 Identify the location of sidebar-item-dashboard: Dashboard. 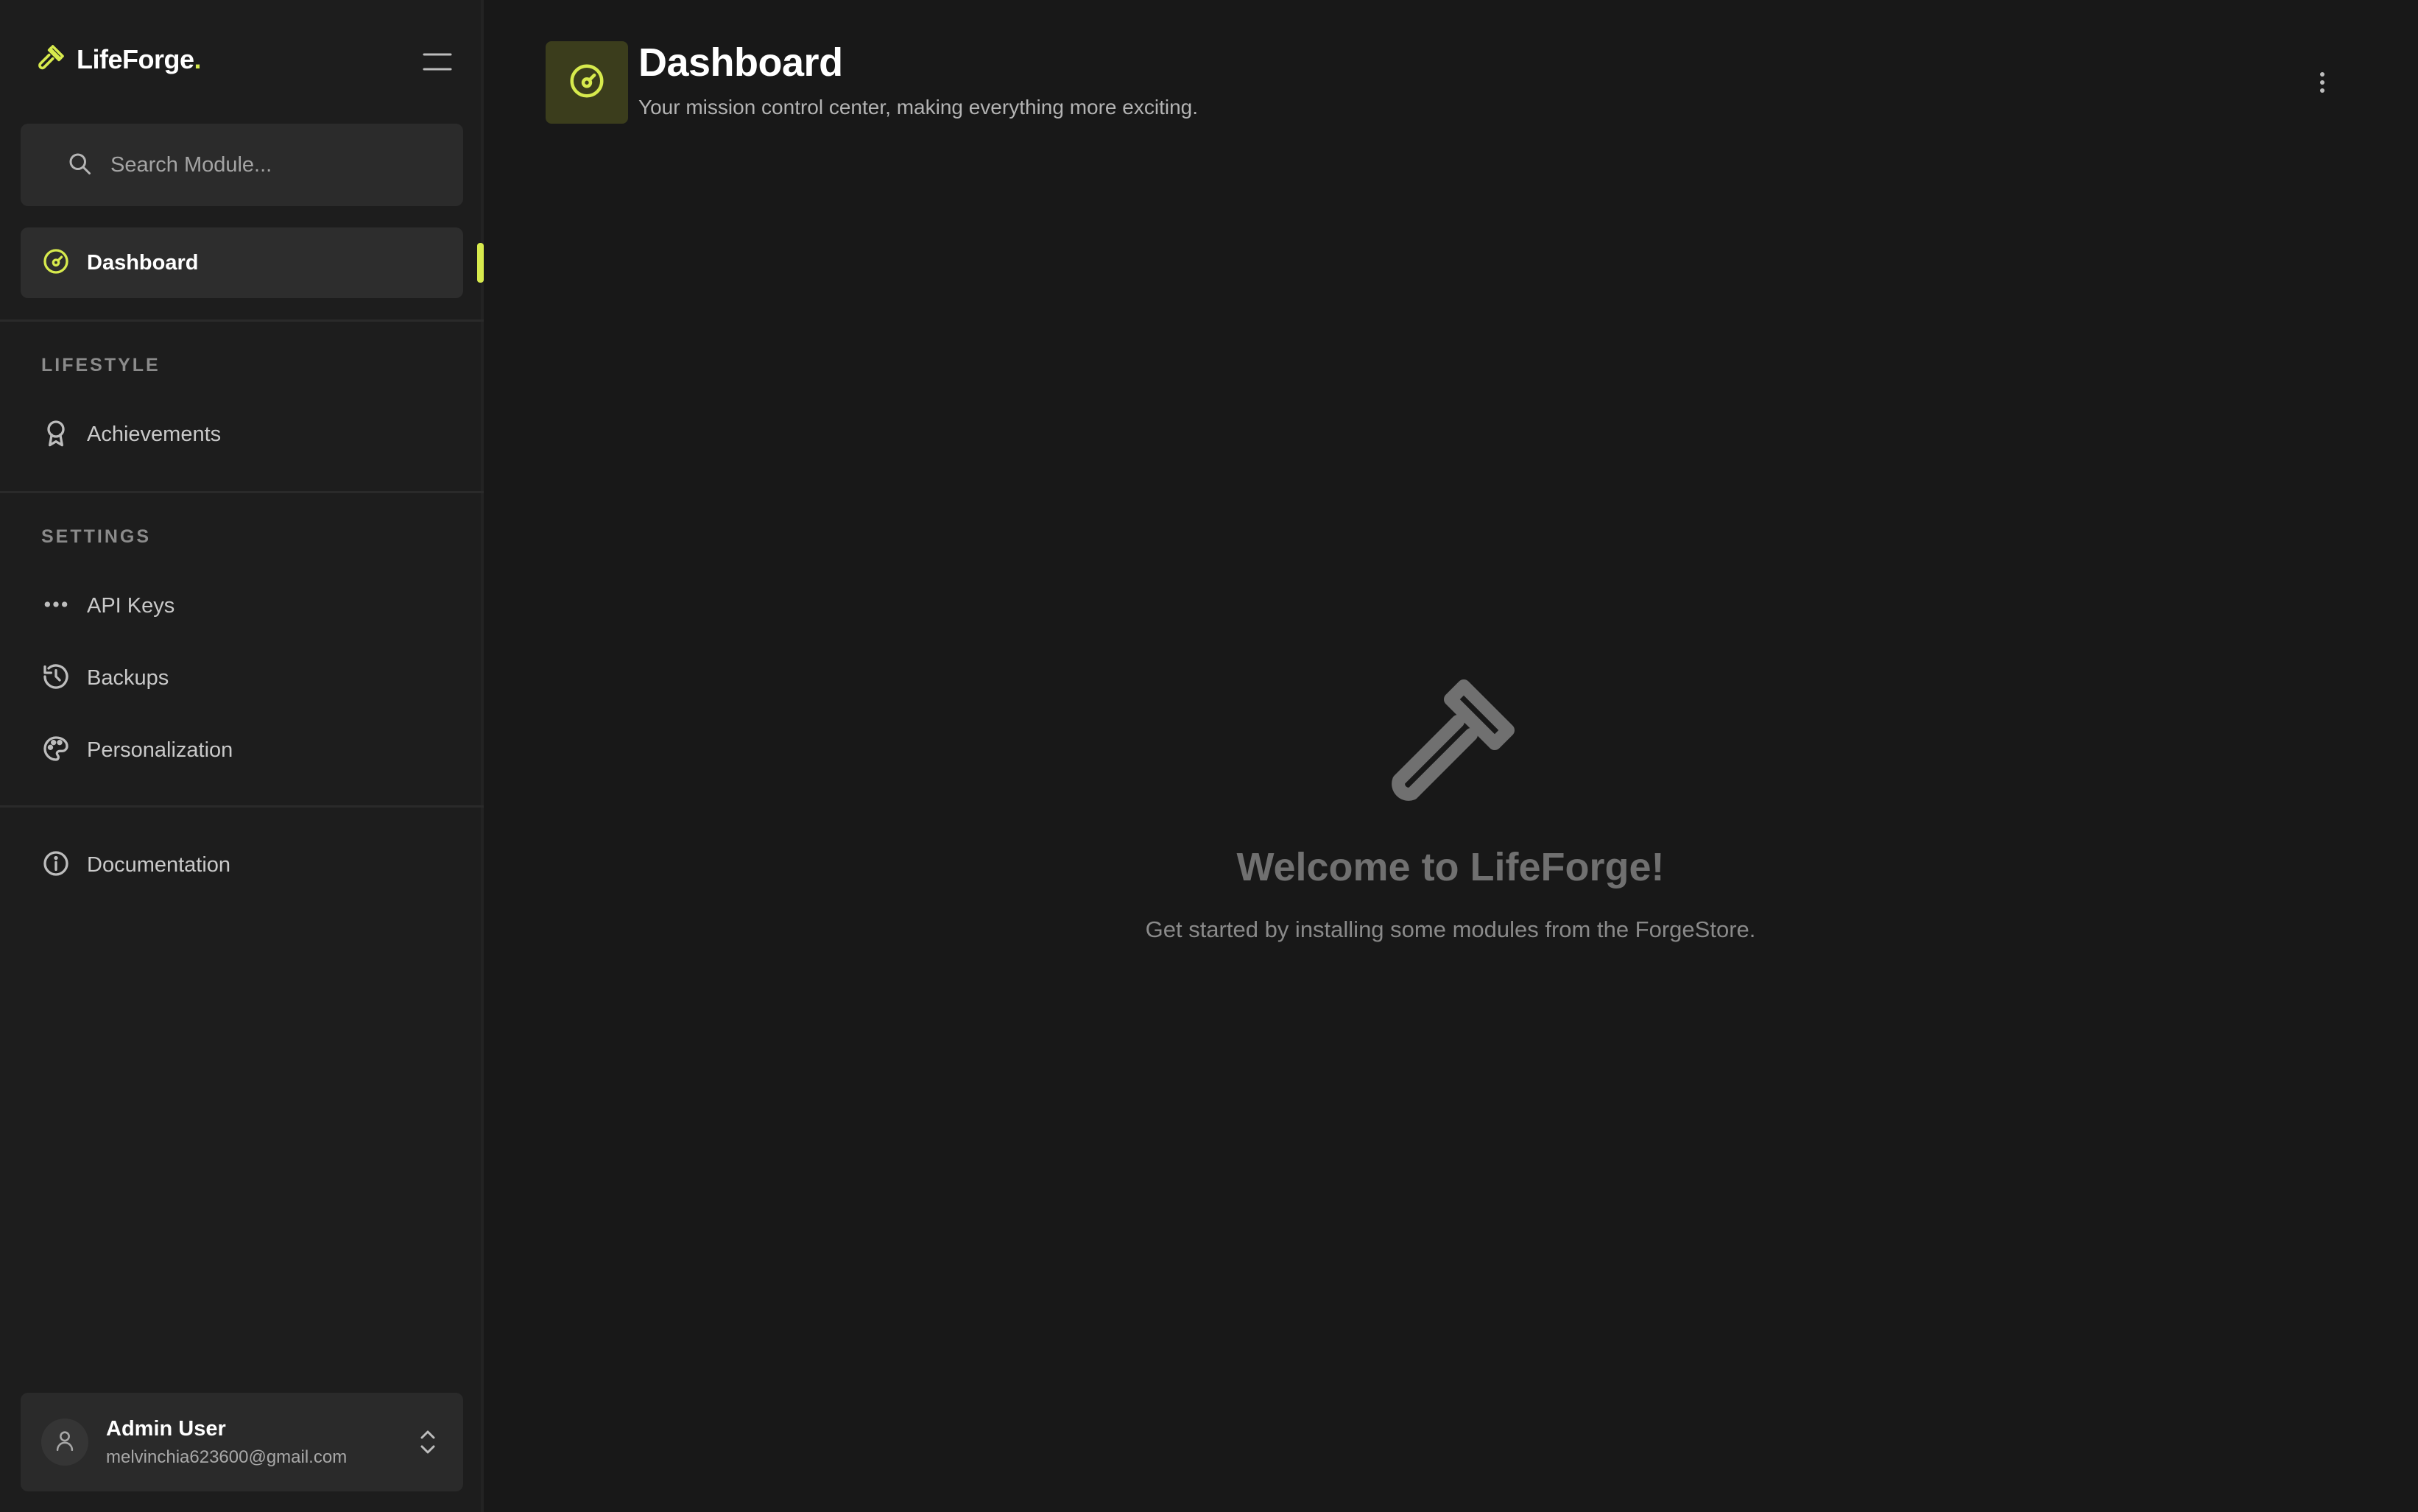
(242, 262).